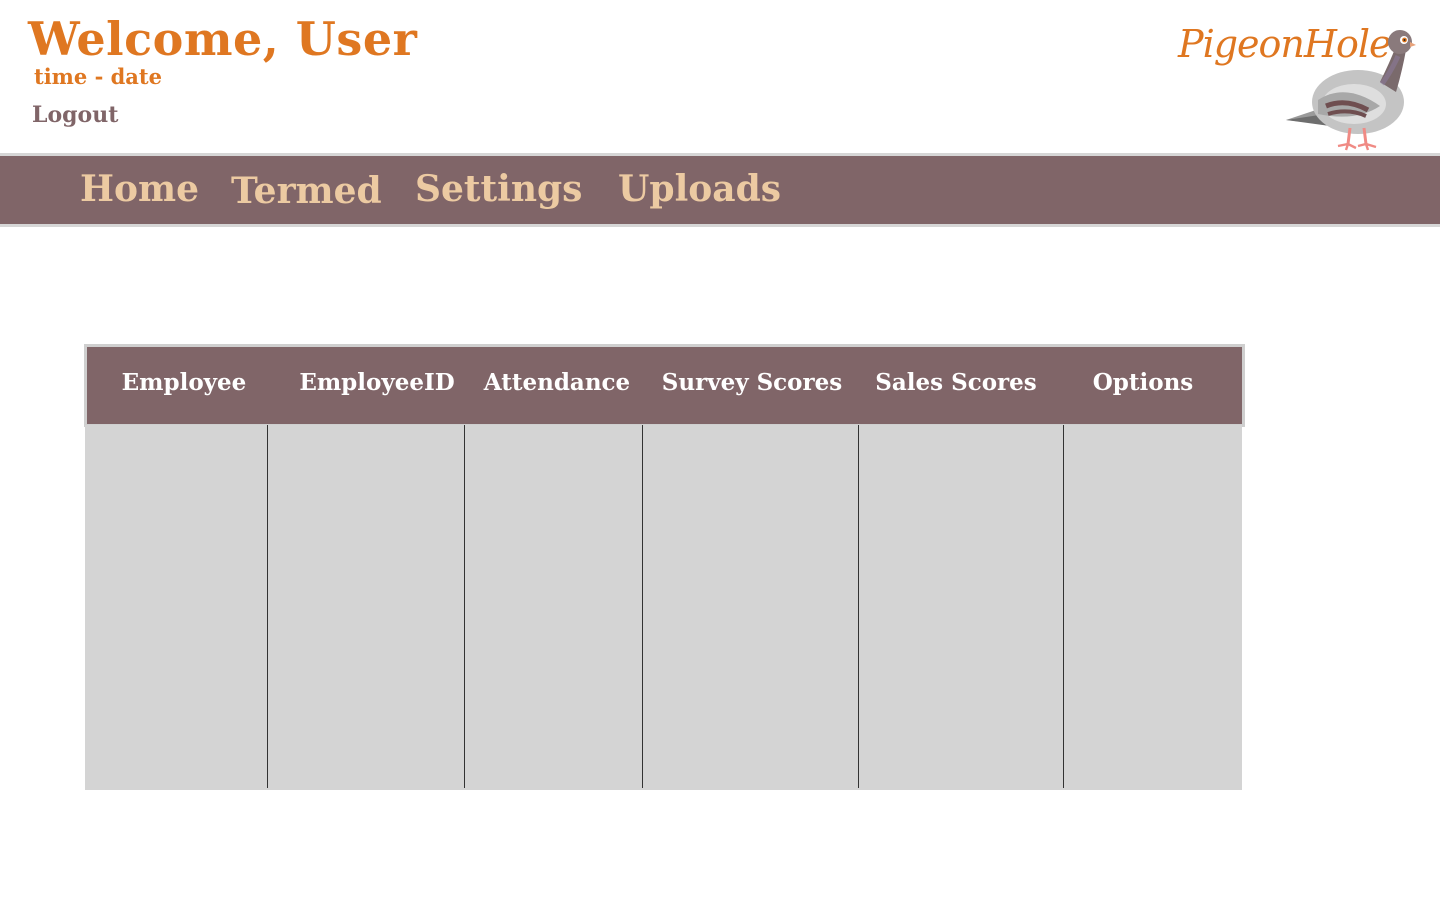 The image size is (1440, 900). I want to click on nav-uploads: Uploads, so click(699, 189).